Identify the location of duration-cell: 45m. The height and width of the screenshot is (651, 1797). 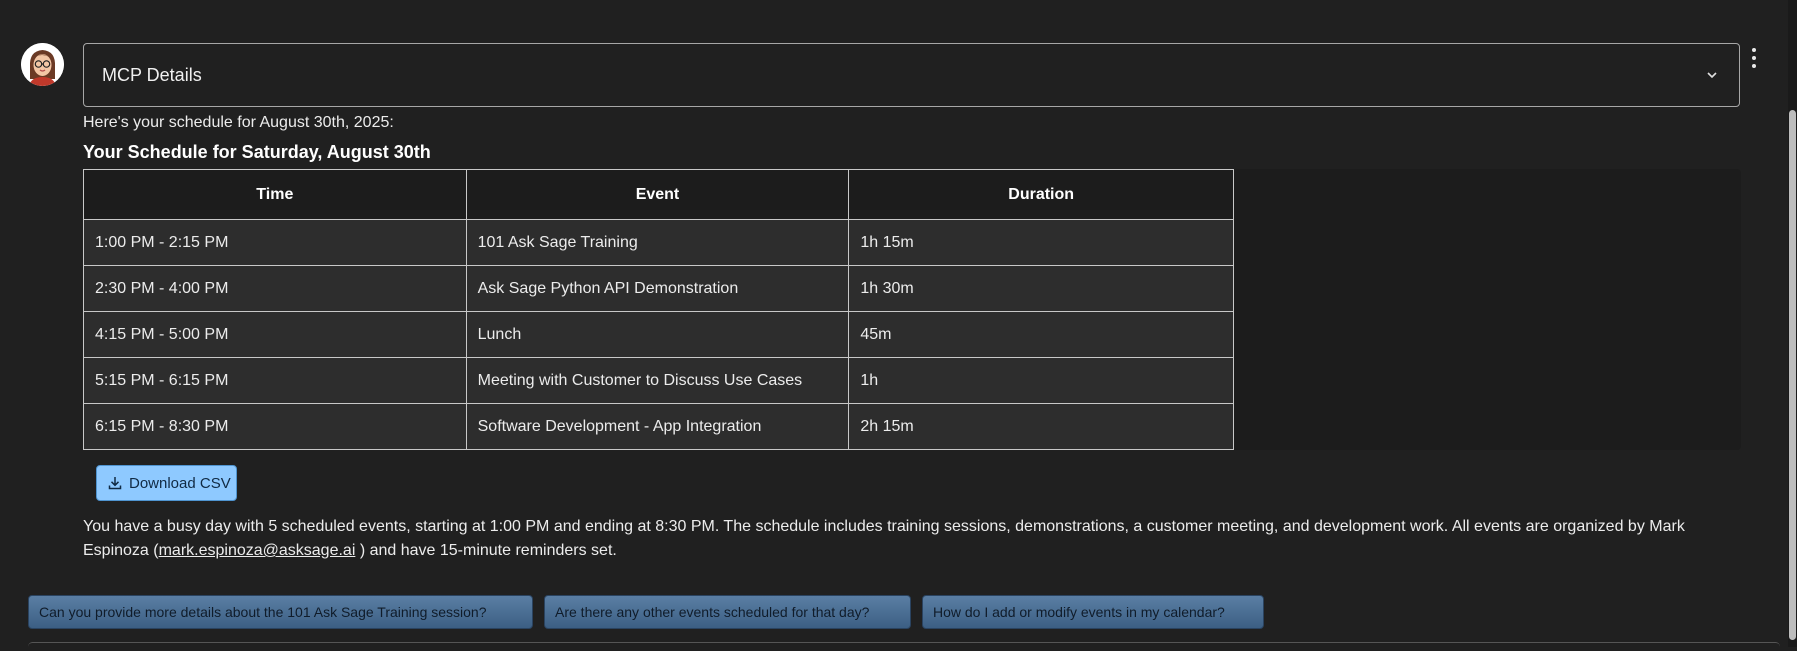
(1041, 334).